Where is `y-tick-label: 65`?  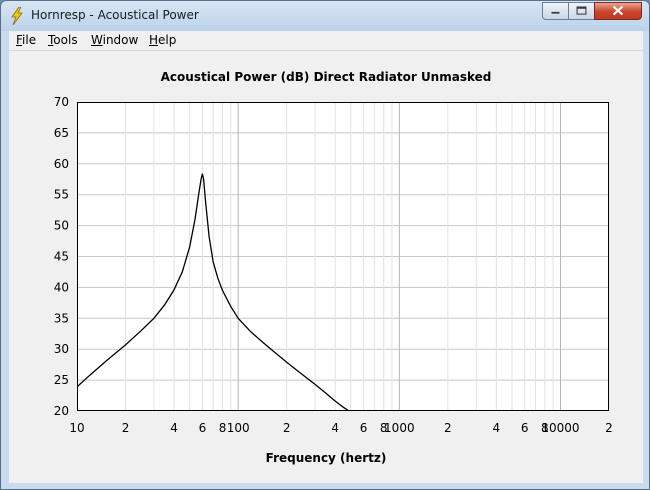 y-tick-label: 65 is located at coordinates (61, 133).